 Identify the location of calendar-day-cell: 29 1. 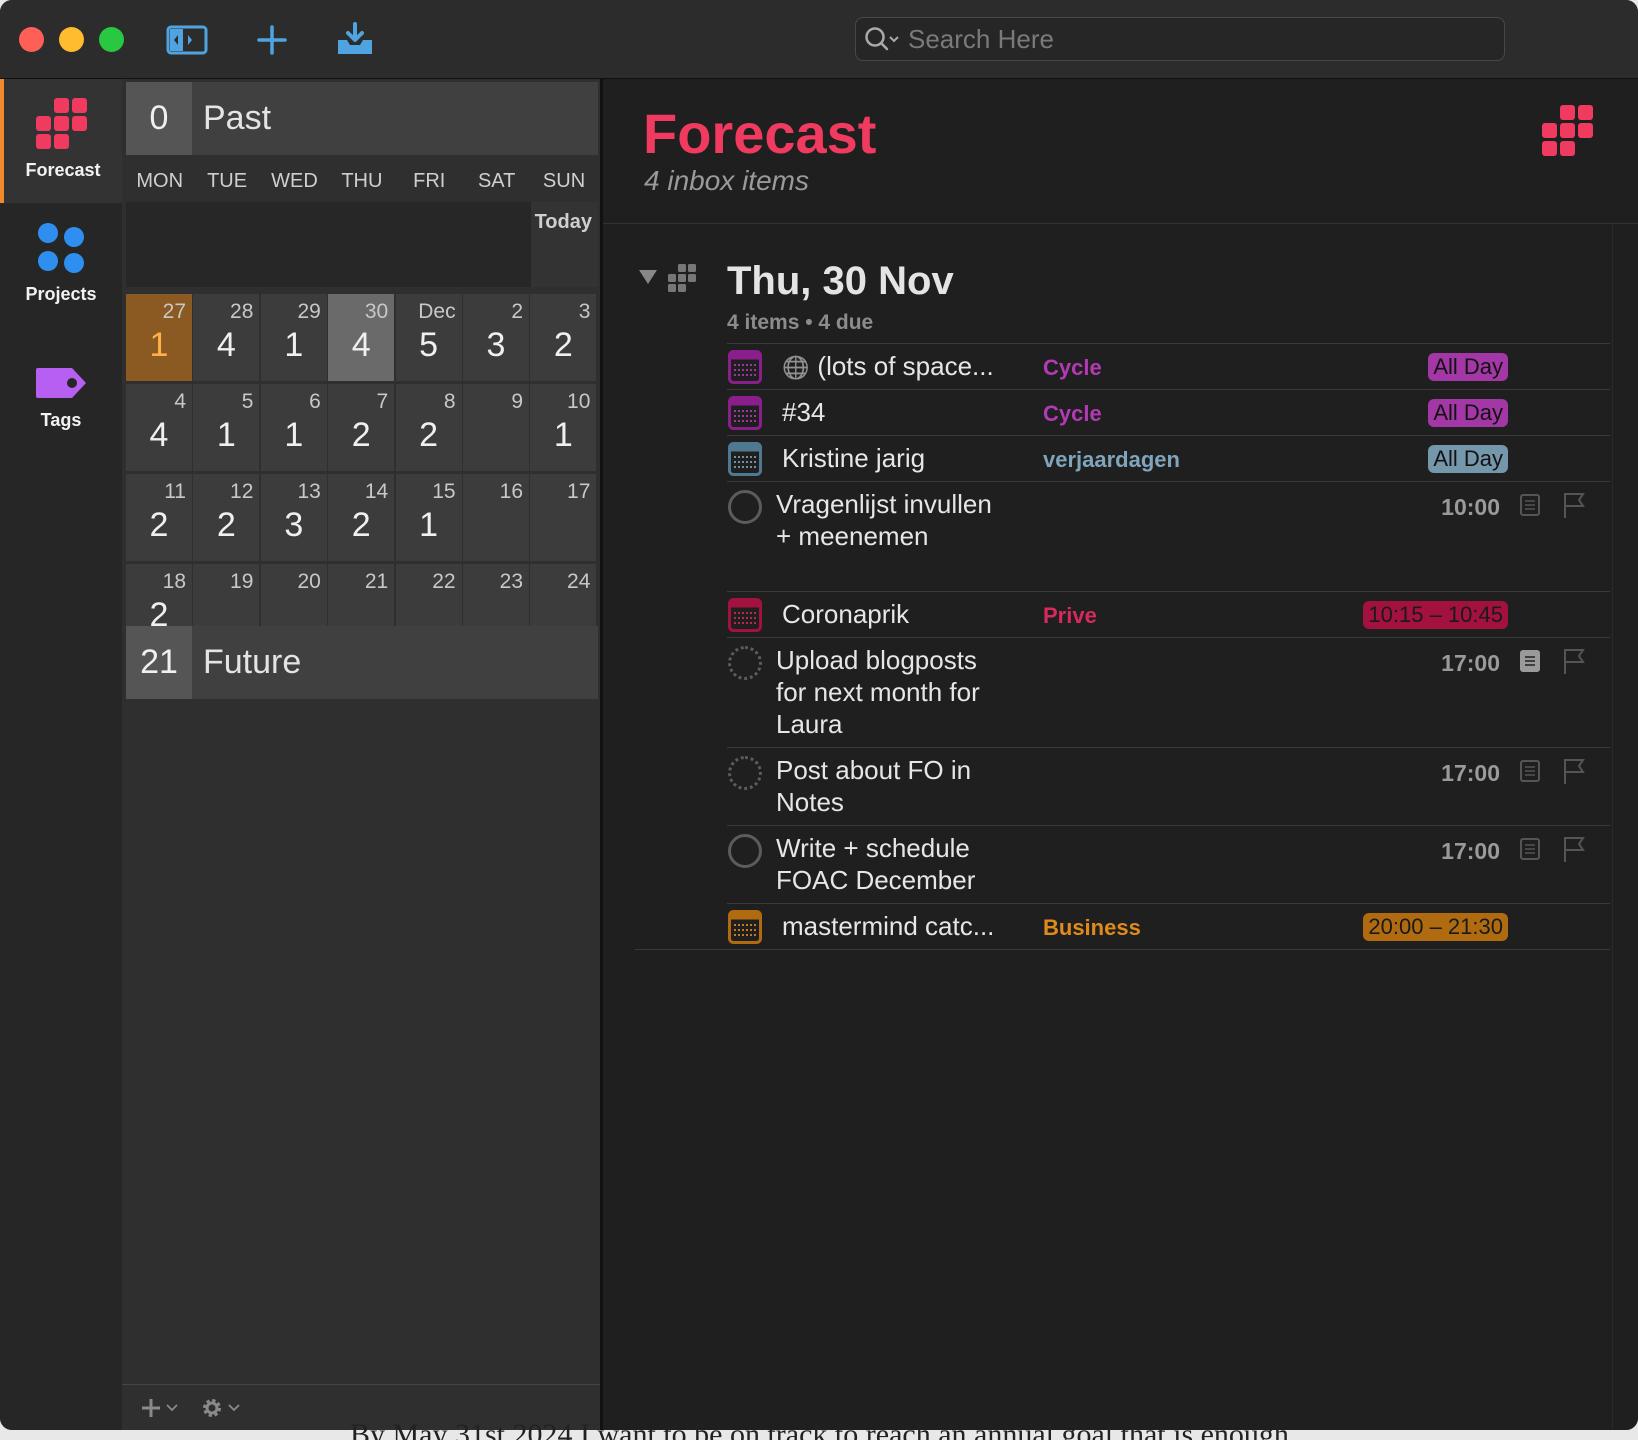
(293, 337).